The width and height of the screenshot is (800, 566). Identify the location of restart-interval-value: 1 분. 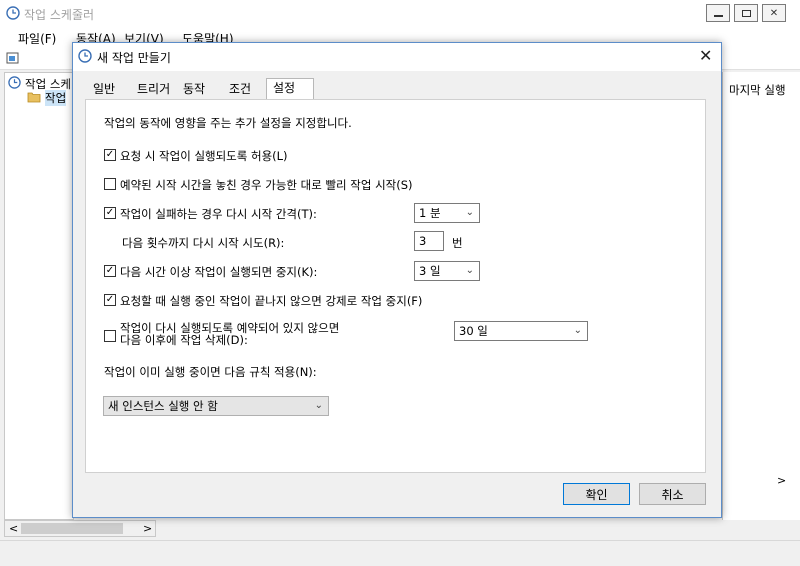
(430, 213).